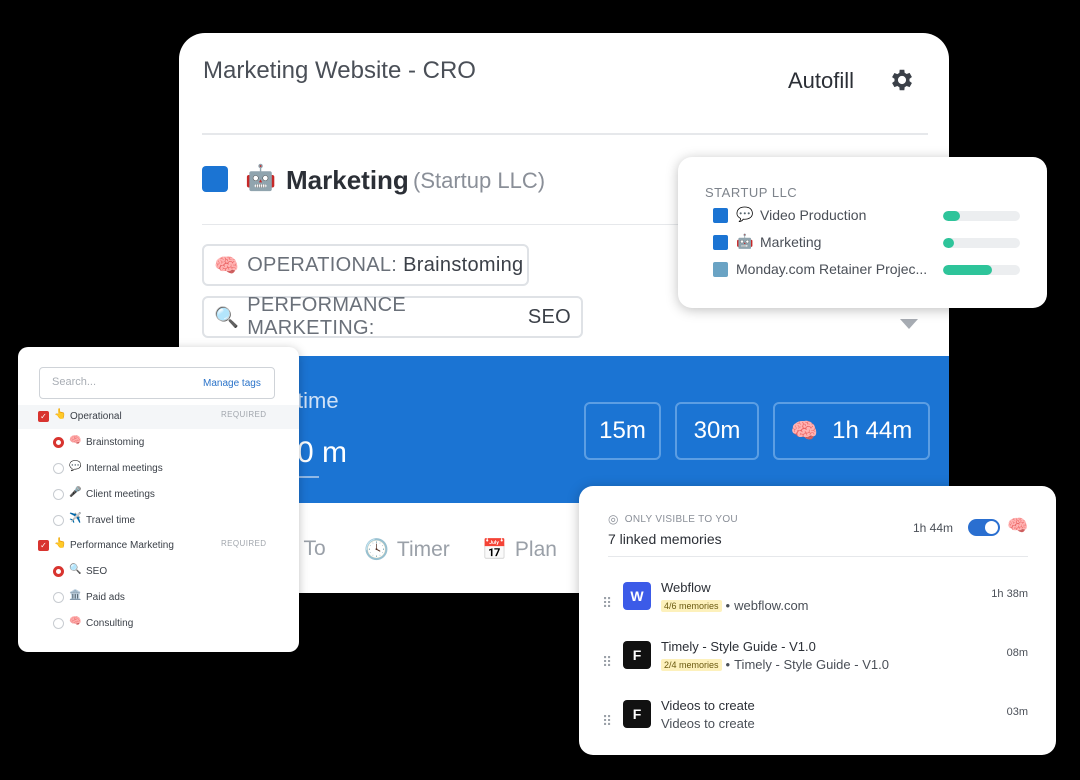 The width and height of the screenshot is (1080, 780). I want to click on tag-group: PERFORMANCE MARKETING:, so click(327, 316).